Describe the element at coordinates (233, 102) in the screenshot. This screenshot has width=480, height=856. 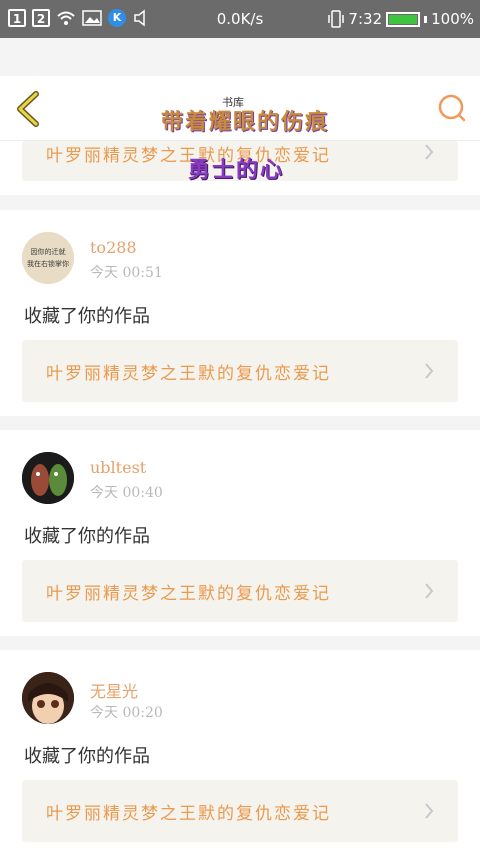
I see `header-title-small: 书库` at that location.